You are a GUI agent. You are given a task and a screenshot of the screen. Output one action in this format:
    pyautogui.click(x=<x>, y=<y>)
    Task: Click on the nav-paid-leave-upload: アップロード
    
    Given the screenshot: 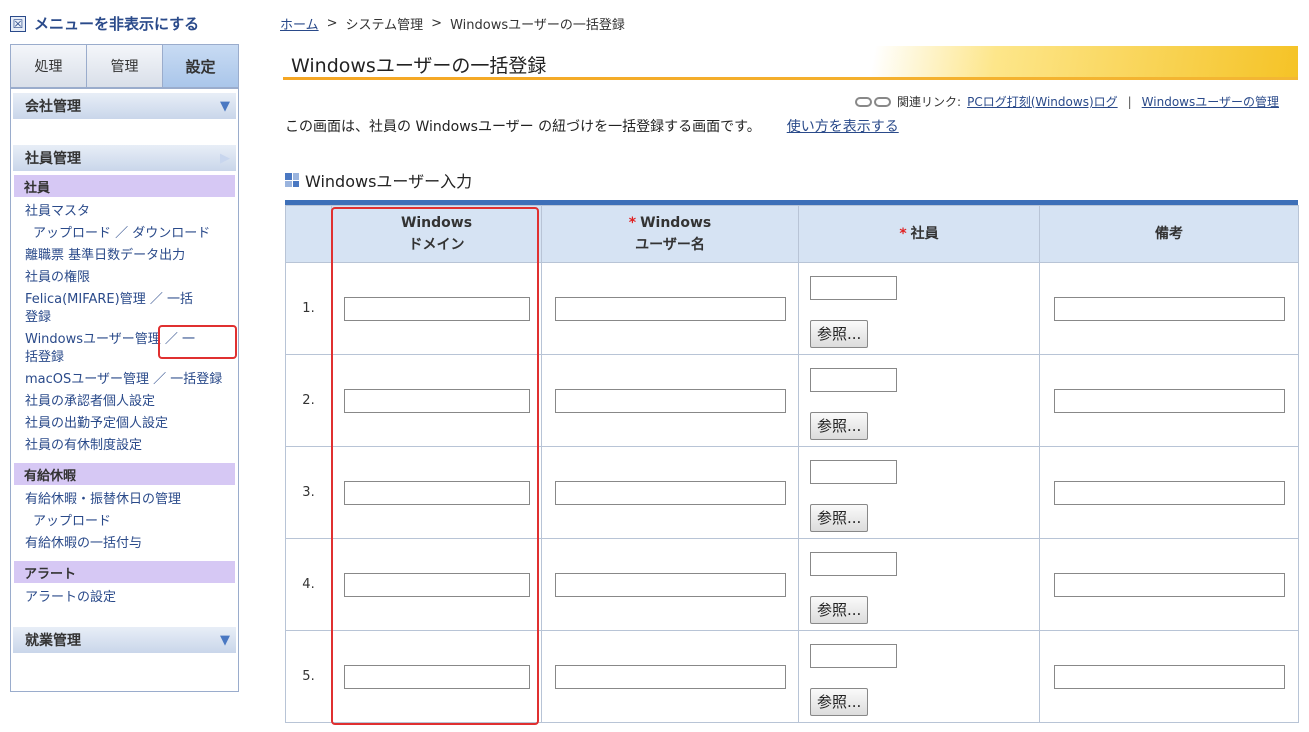 What is the action you would take?
    pyautogui.click(x=124, y=522)
    